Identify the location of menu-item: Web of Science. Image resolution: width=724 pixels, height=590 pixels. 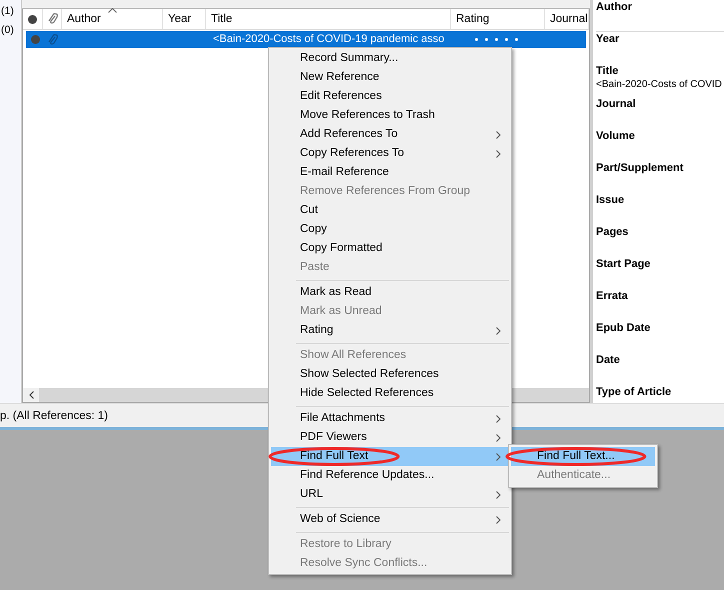
(390, 519).